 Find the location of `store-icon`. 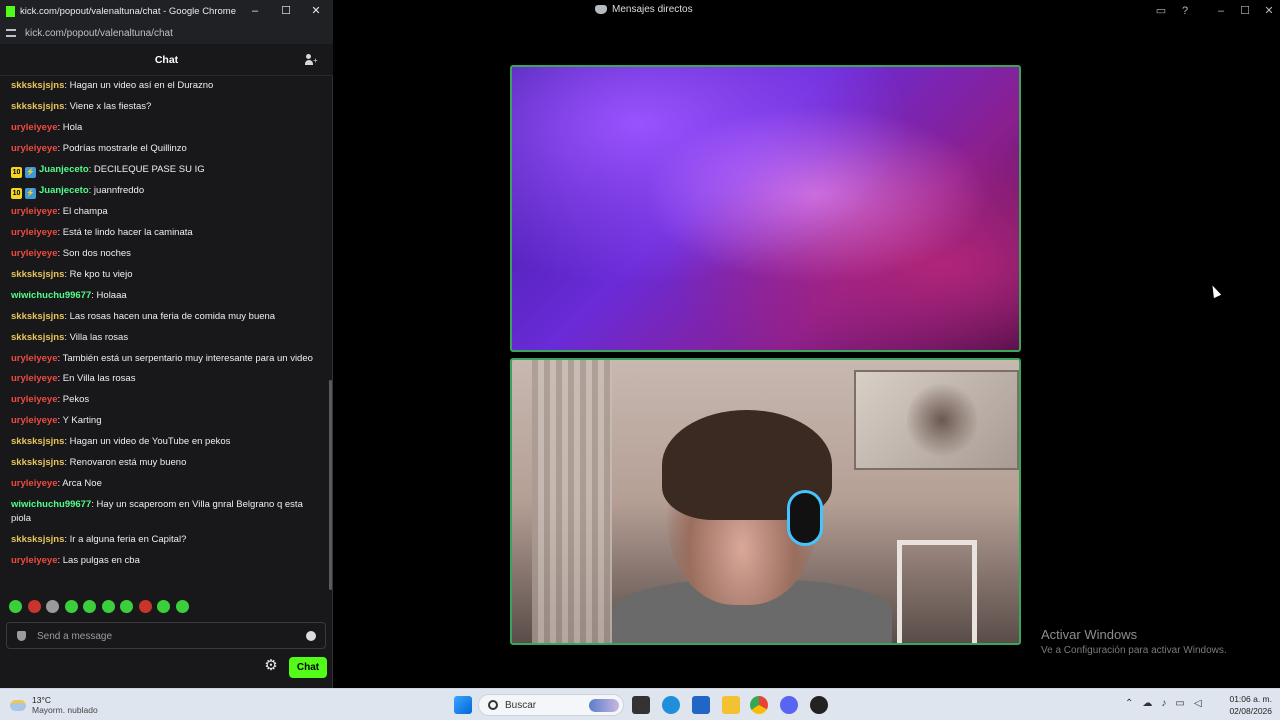

store-icon is located at coordinates (701, 705).